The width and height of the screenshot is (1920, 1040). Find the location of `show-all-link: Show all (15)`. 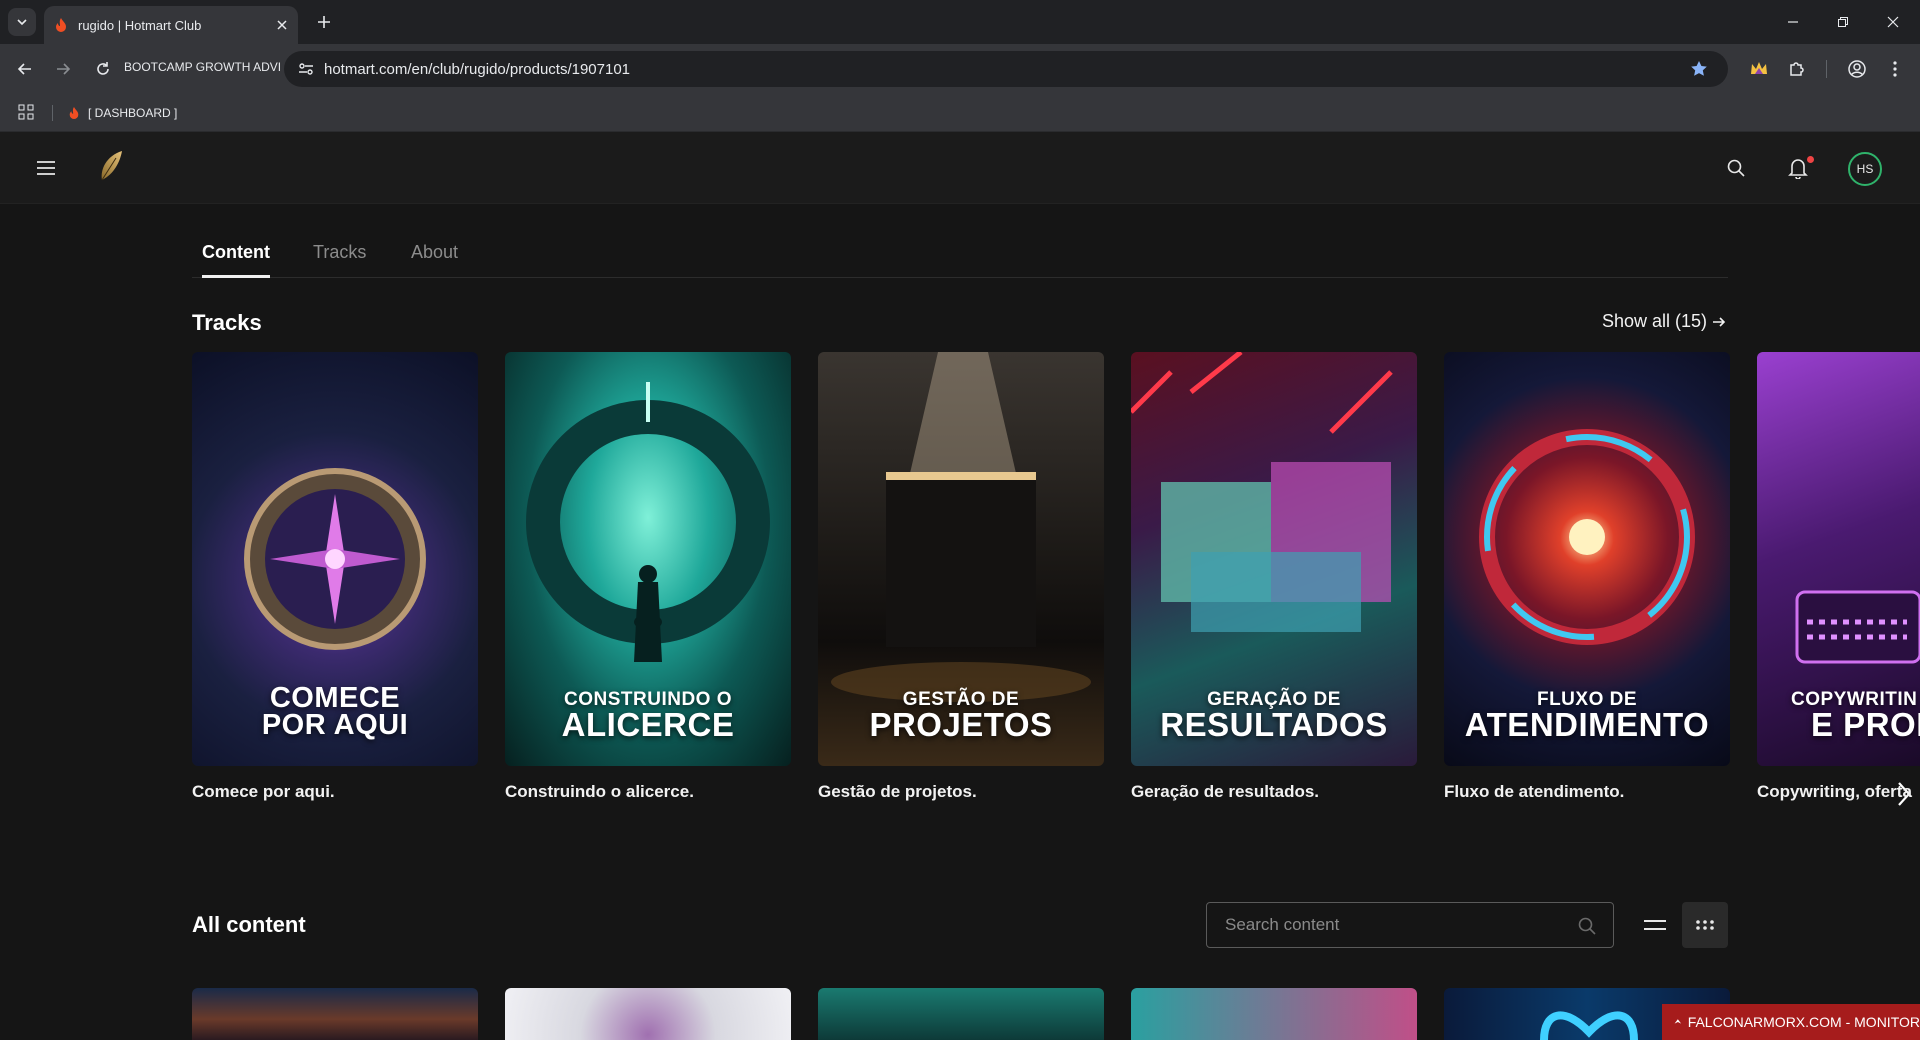

show-all-link: Show all (15) is located at coordinates (1664, 321).